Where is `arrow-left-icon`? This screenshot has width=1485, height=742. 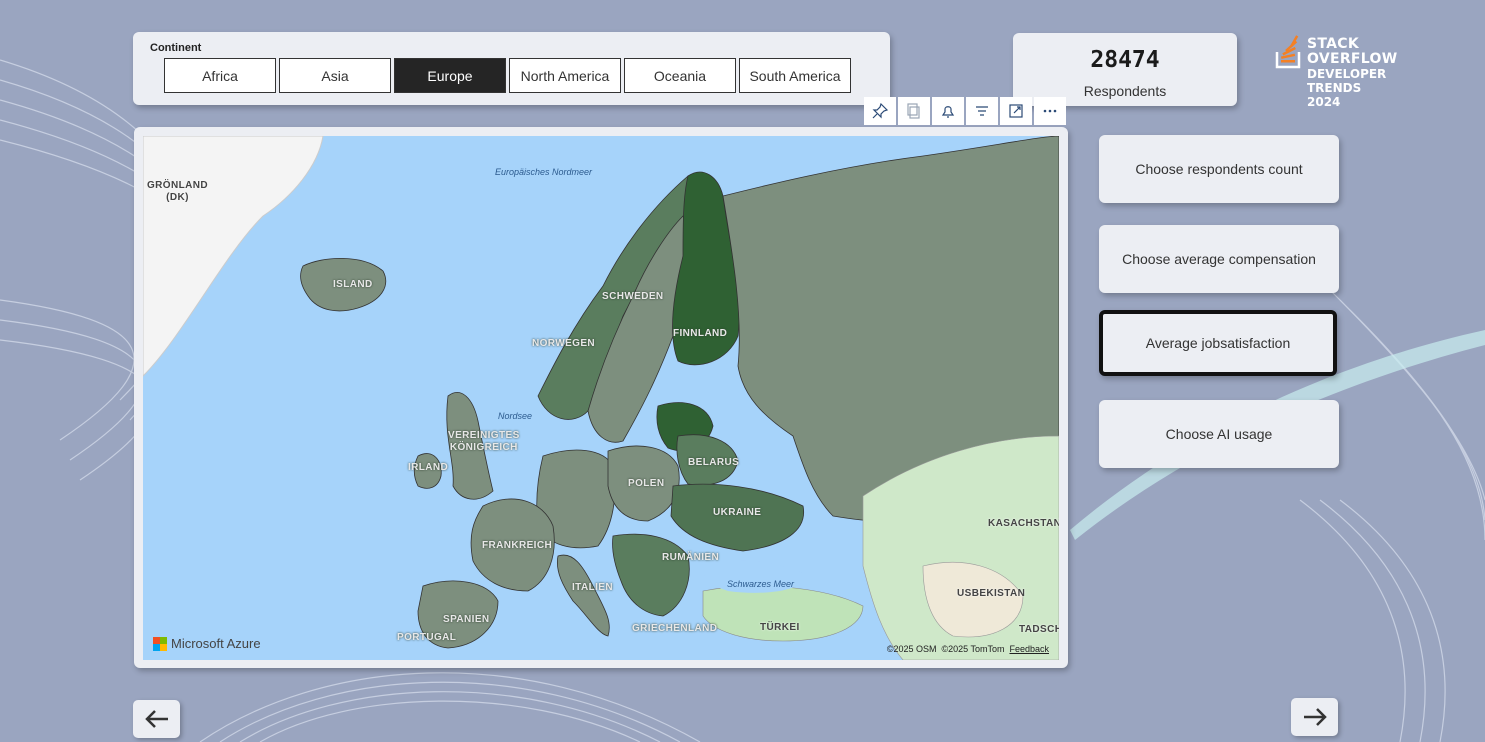
arrow-left-icon is located at coordinates (156, 719).